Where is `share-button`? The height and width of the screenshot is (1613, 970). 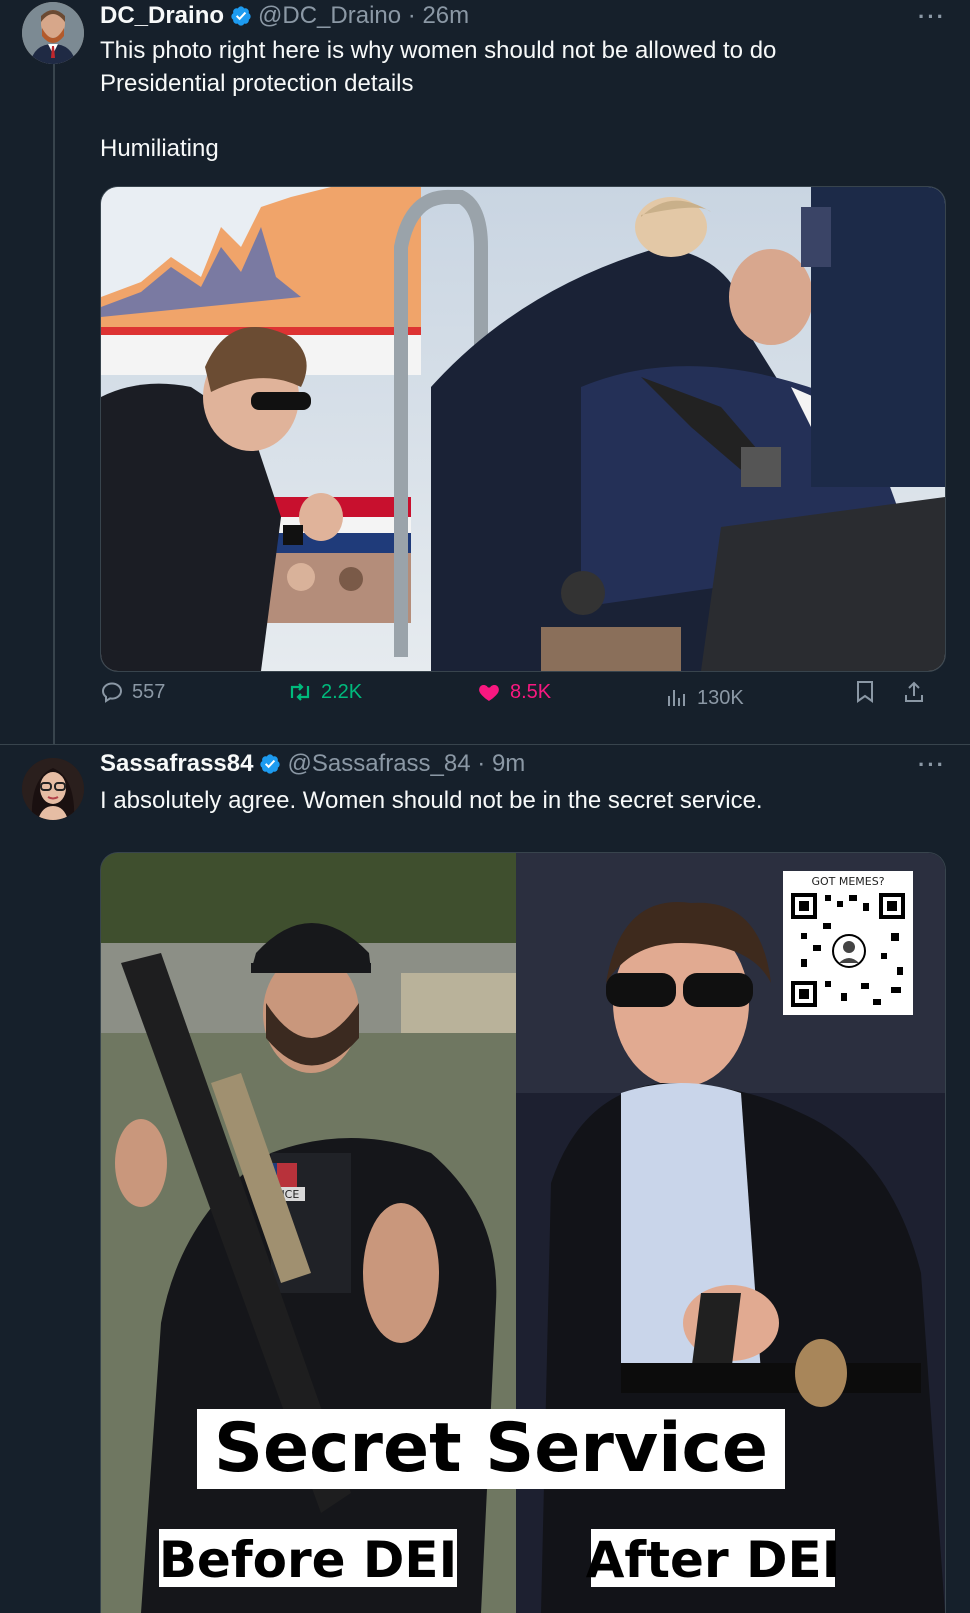
share-button is located at coordinates (914, 692).